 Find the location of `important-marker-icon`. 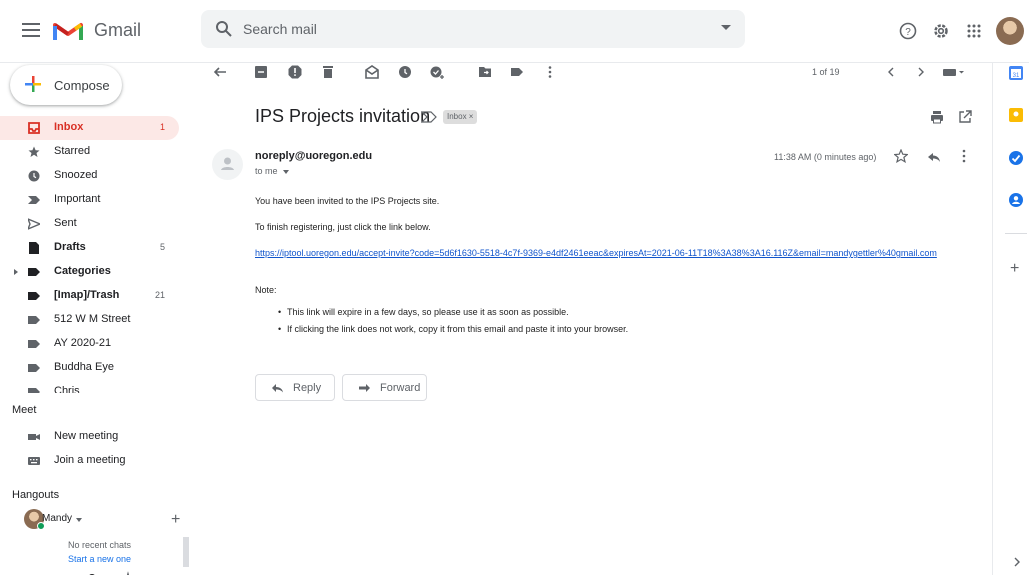

important-marker-icon is located at coordinates (429, 117).